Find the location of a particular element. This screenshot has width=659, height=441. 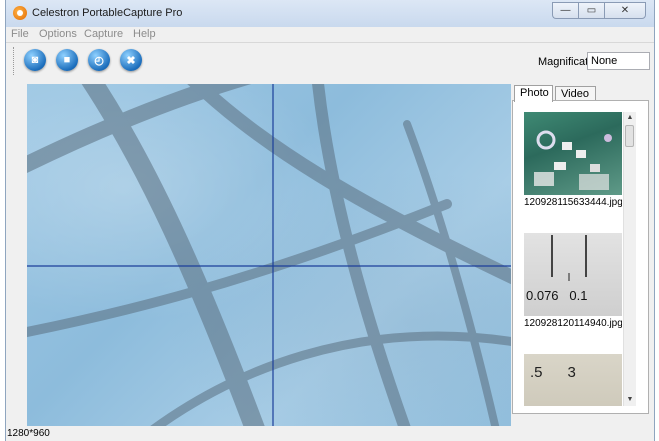

thumbnail-overlay-text: .5 3 is located at coordinates (553, 372).